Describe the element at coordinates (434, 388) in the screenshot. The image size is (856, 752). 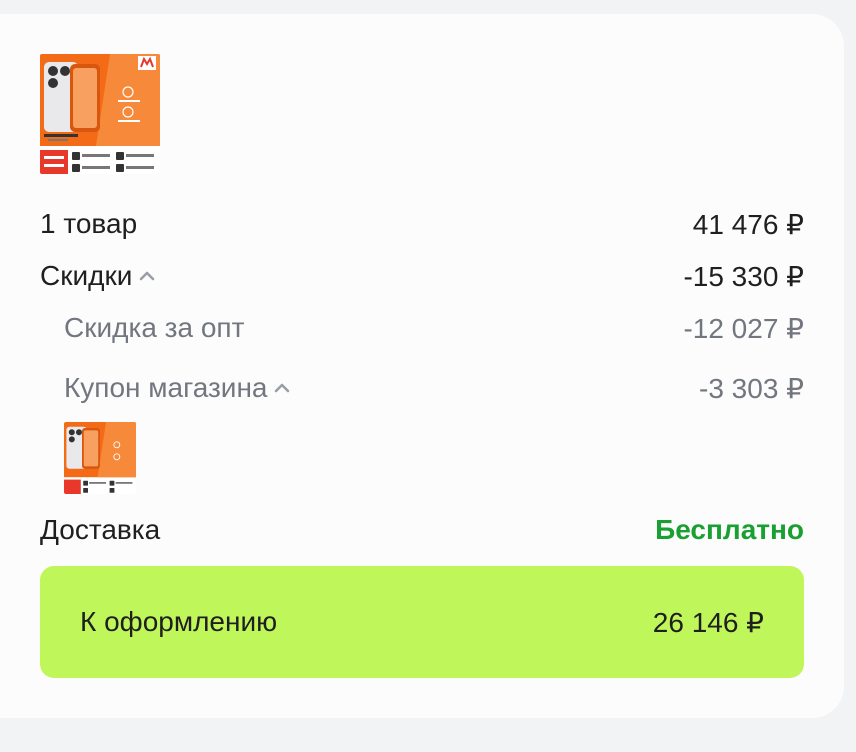
I see `coupon-row: Купон магазина -3 303 ₽` at that location.